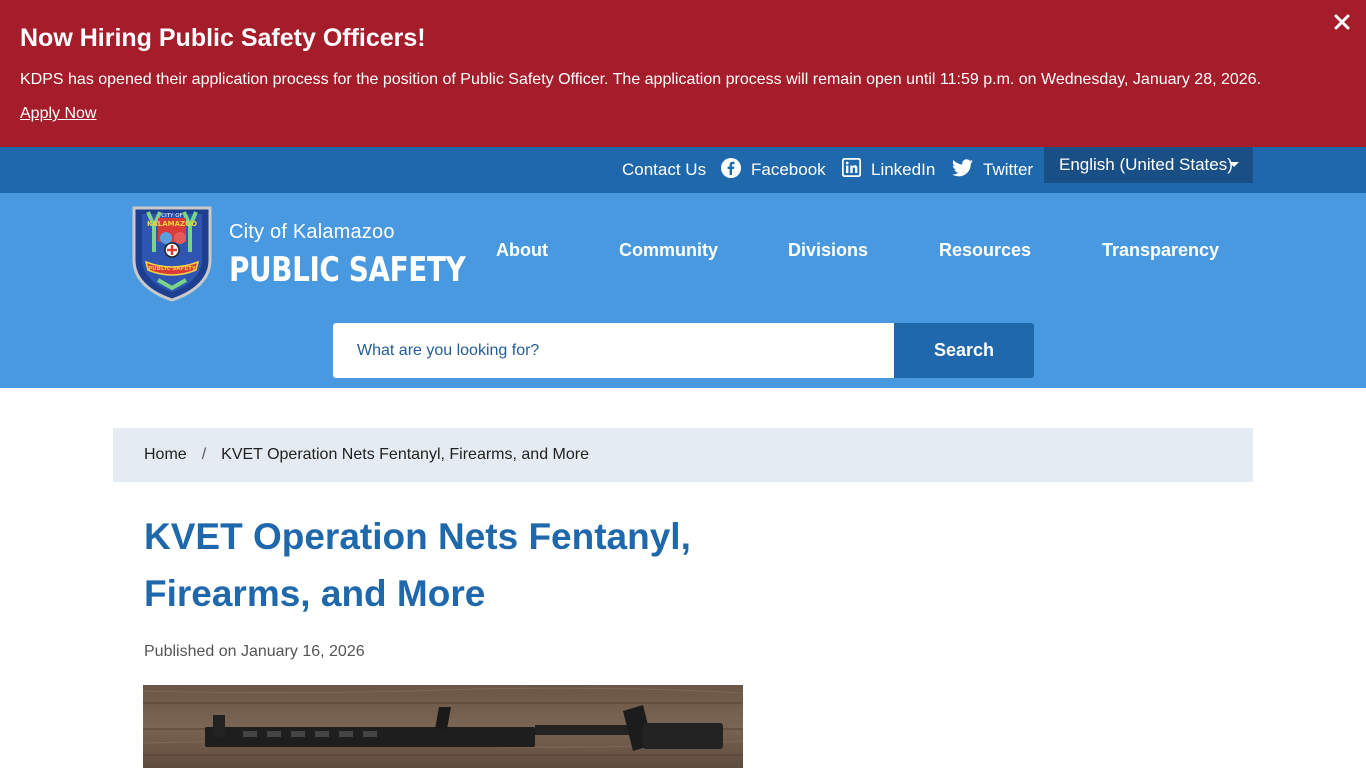  What do you see at coordinates (964, 350) in the screenshot?
I see `search-button: Search` at bounding box center [964, 350].